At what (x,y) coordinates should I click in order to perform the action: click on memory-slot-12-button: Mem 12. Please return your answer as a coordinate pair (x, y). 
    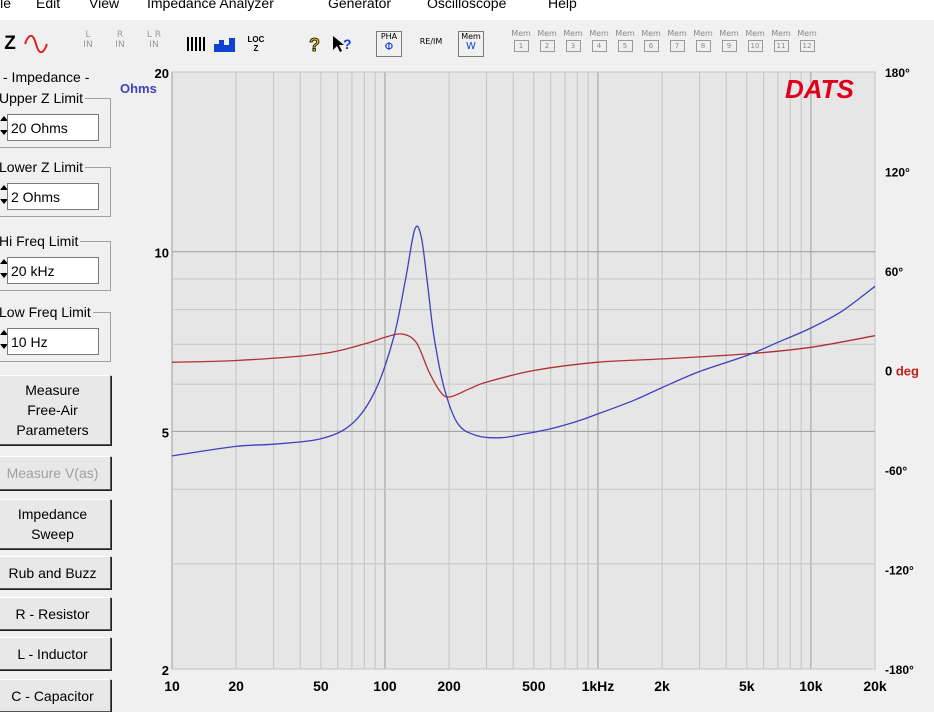
    Looking at the image, I should click on (807, 43).